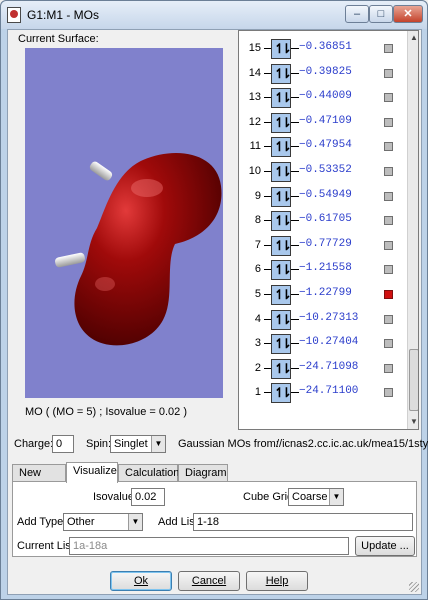  I want to click on mo-row: 15 ↿ ⇂ −0.36851, so click(323, 49).